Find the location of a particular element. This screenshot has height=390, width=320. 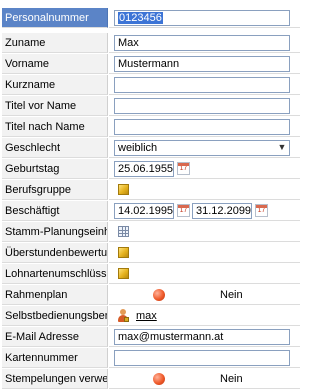

titel-nach-name-input is located at coordinates (202, 127).